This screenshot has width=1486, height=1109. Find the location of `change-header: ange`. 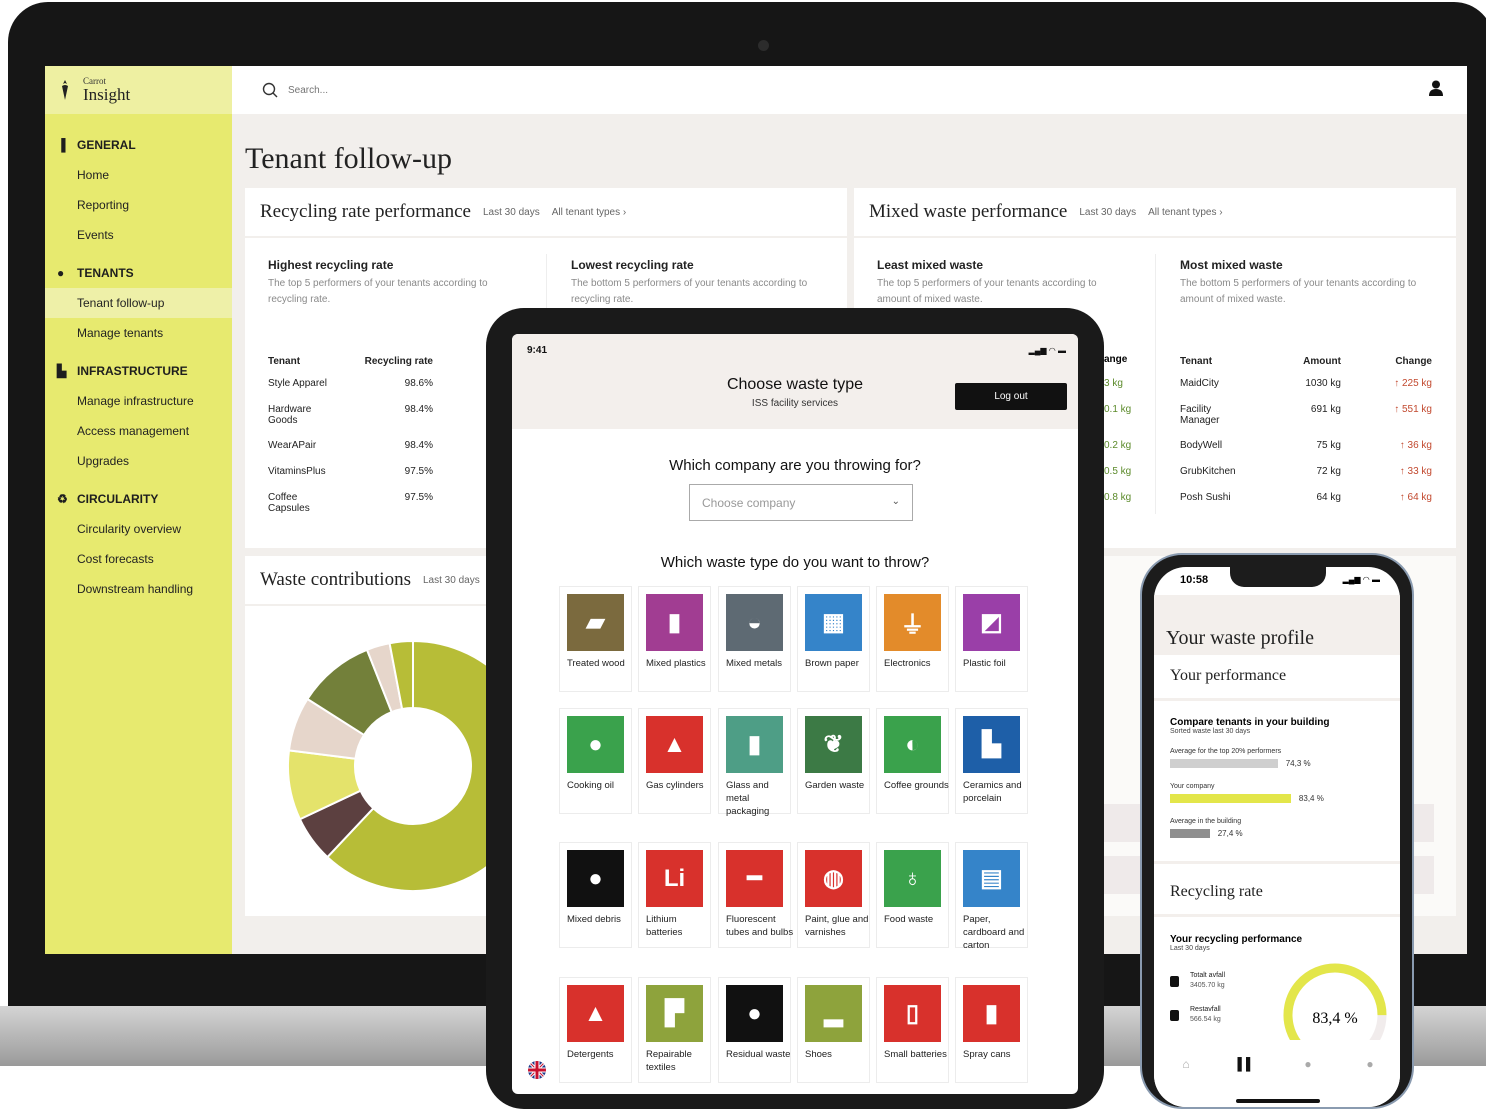

change-header: ange is located at coordinates (1116, 359).